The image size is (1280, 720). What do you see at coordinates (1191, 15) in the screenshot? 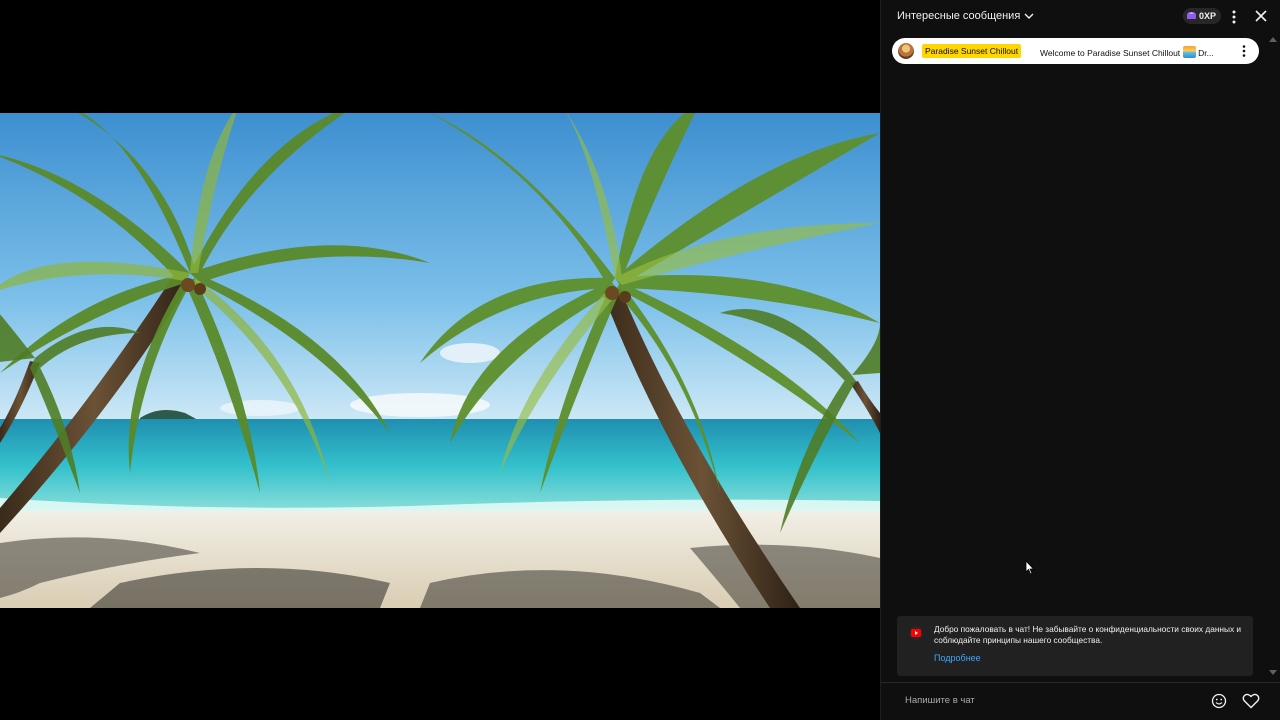
I see `xp-gem-icon` at bounding box center [1191, 15].